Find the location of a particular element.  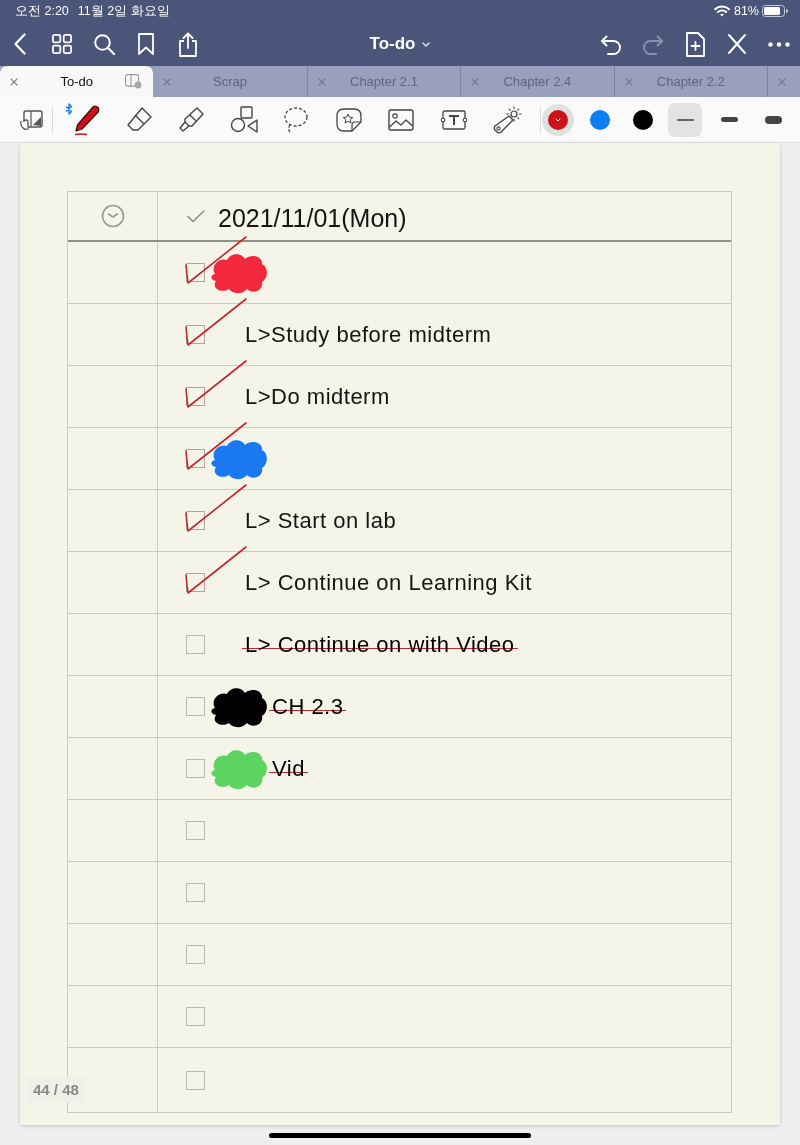

checkmark-icon is located at coordinates (196, 216).